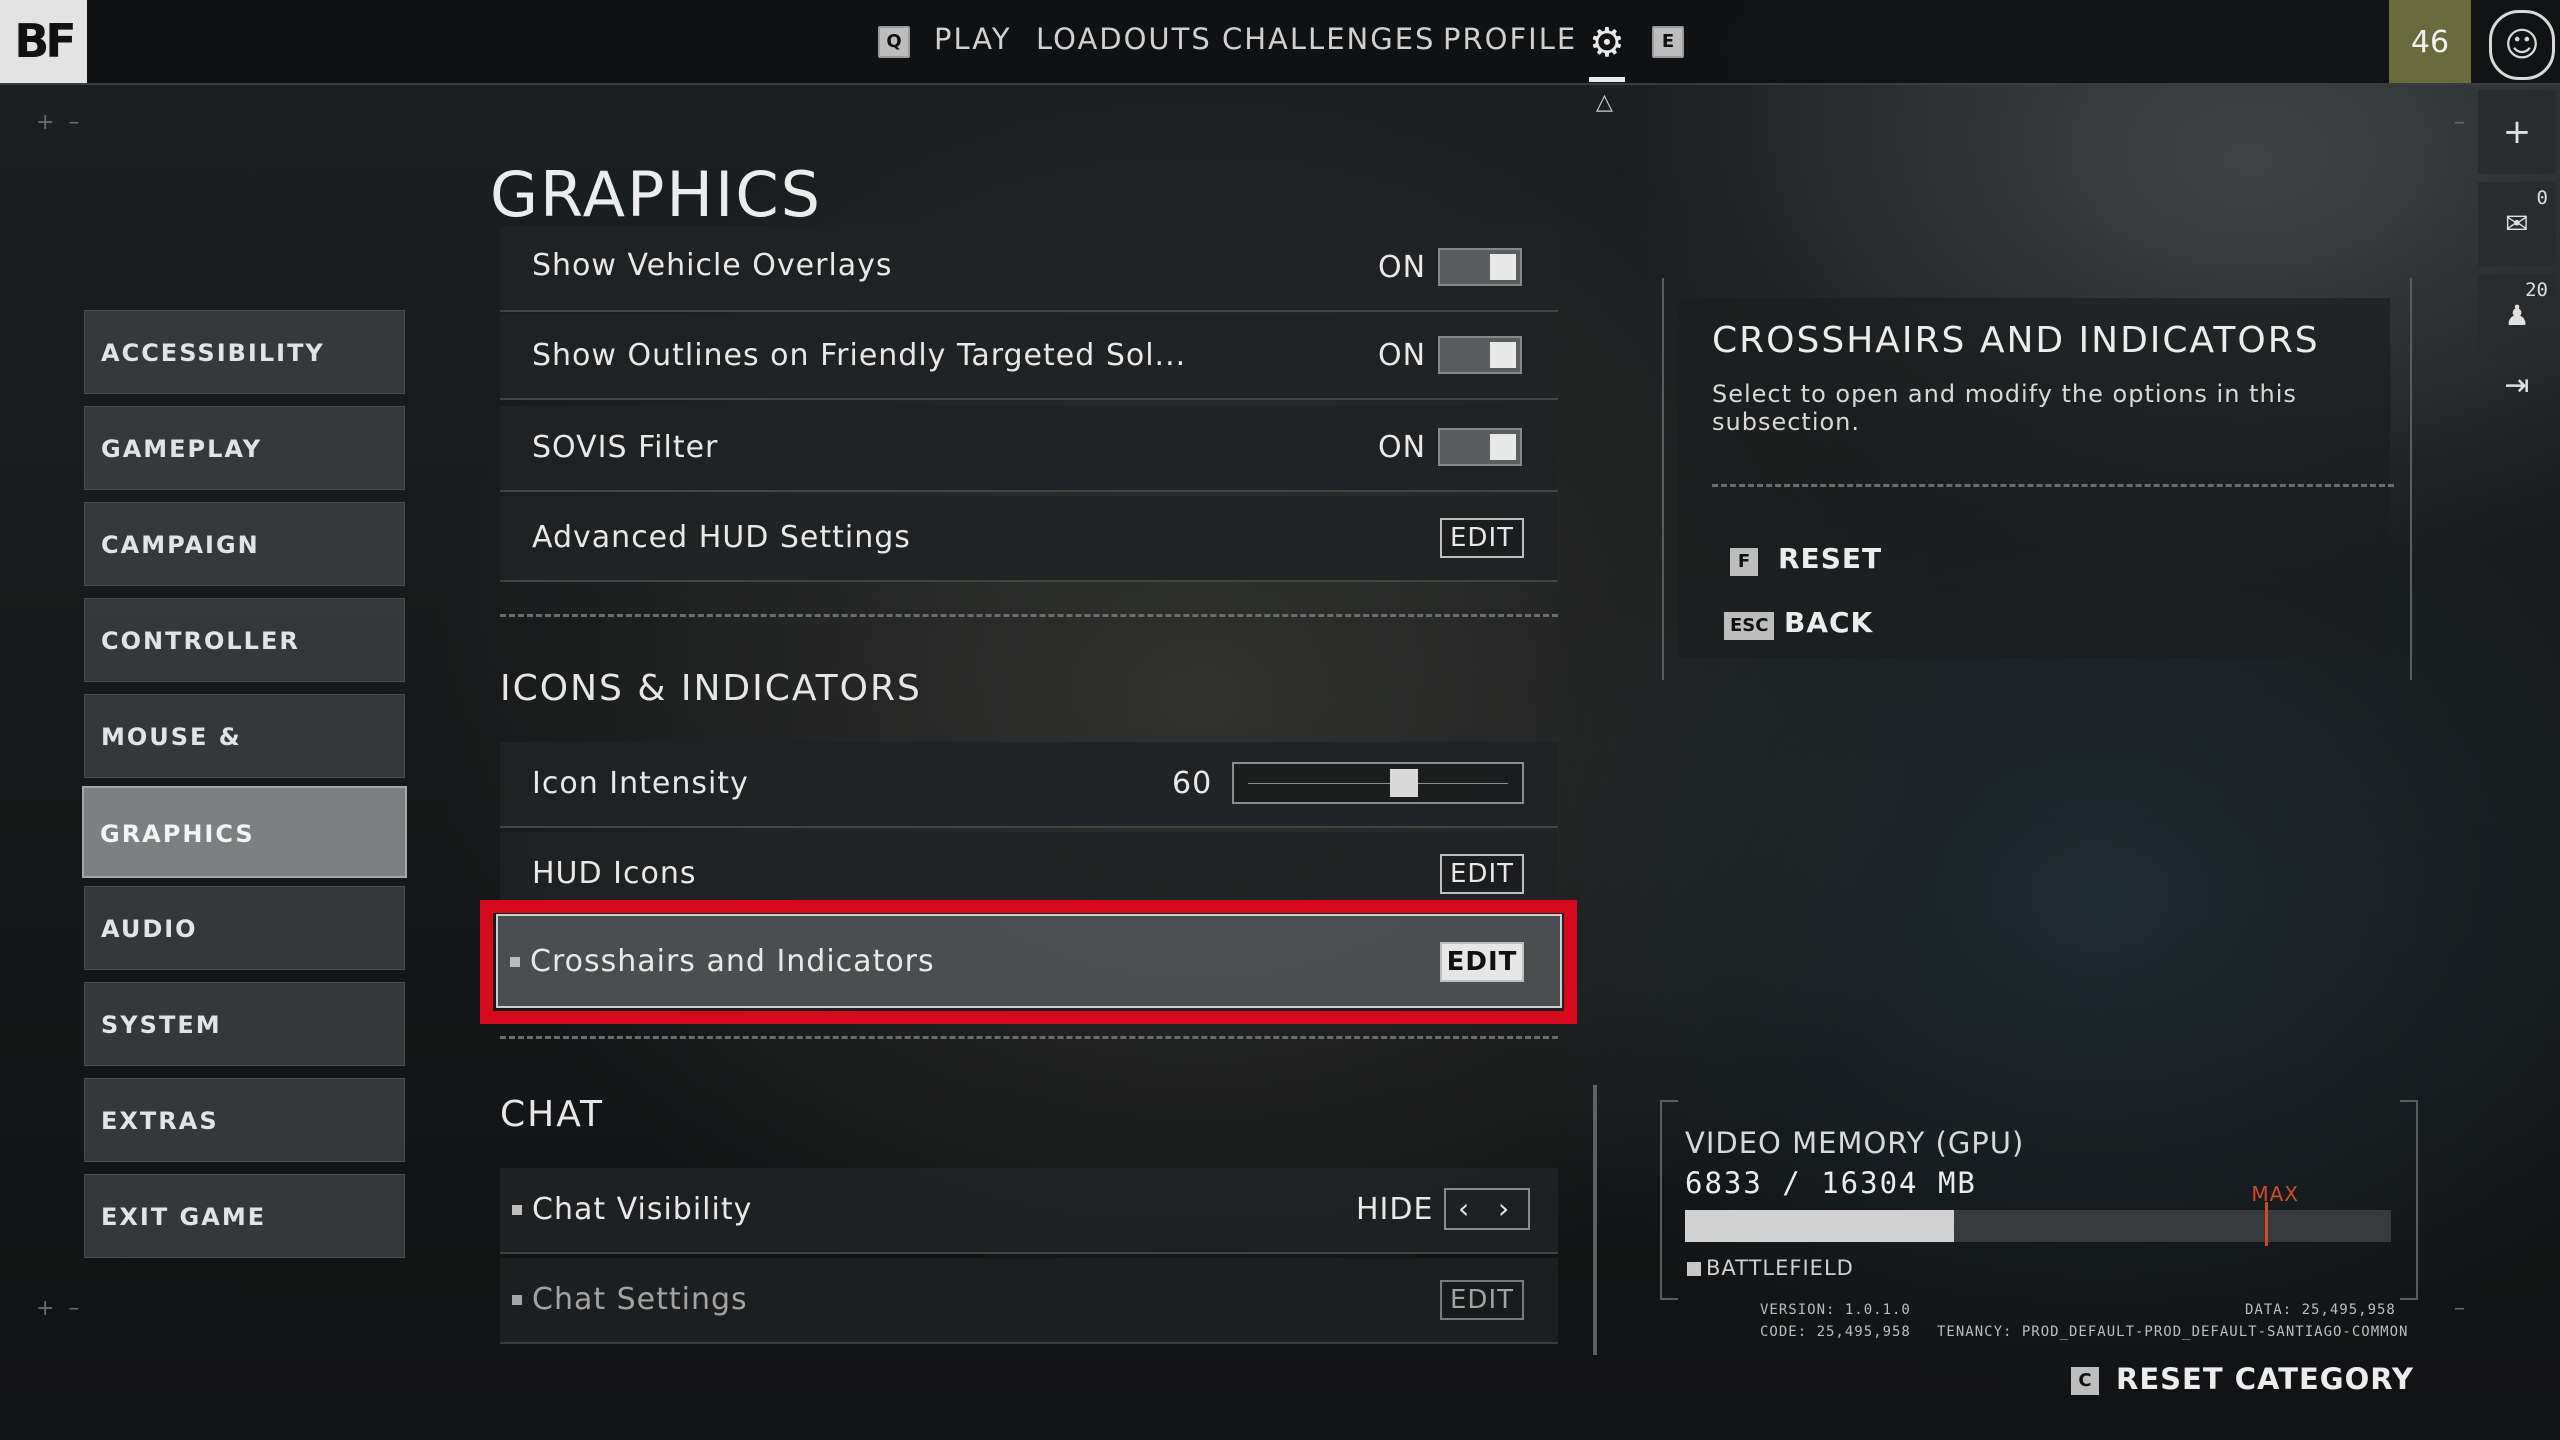 The width and height of the screenshot is (2560, 1440). I want to click on setting-row-crosshairs-indicators: Crosshairs and Indicators EDIT, so click(1029, 961).